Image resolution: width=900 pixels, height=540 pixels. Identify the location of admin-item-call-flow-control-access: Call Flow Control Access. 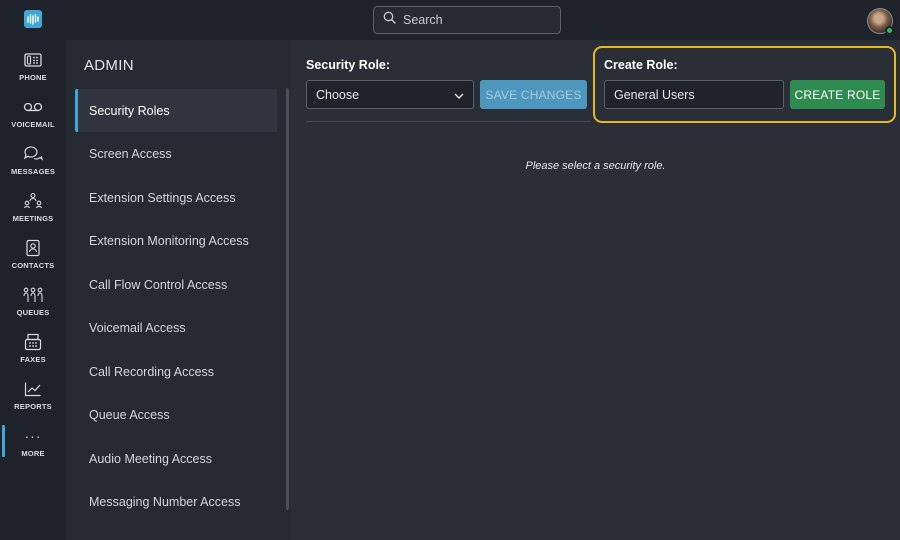
(176, 284).